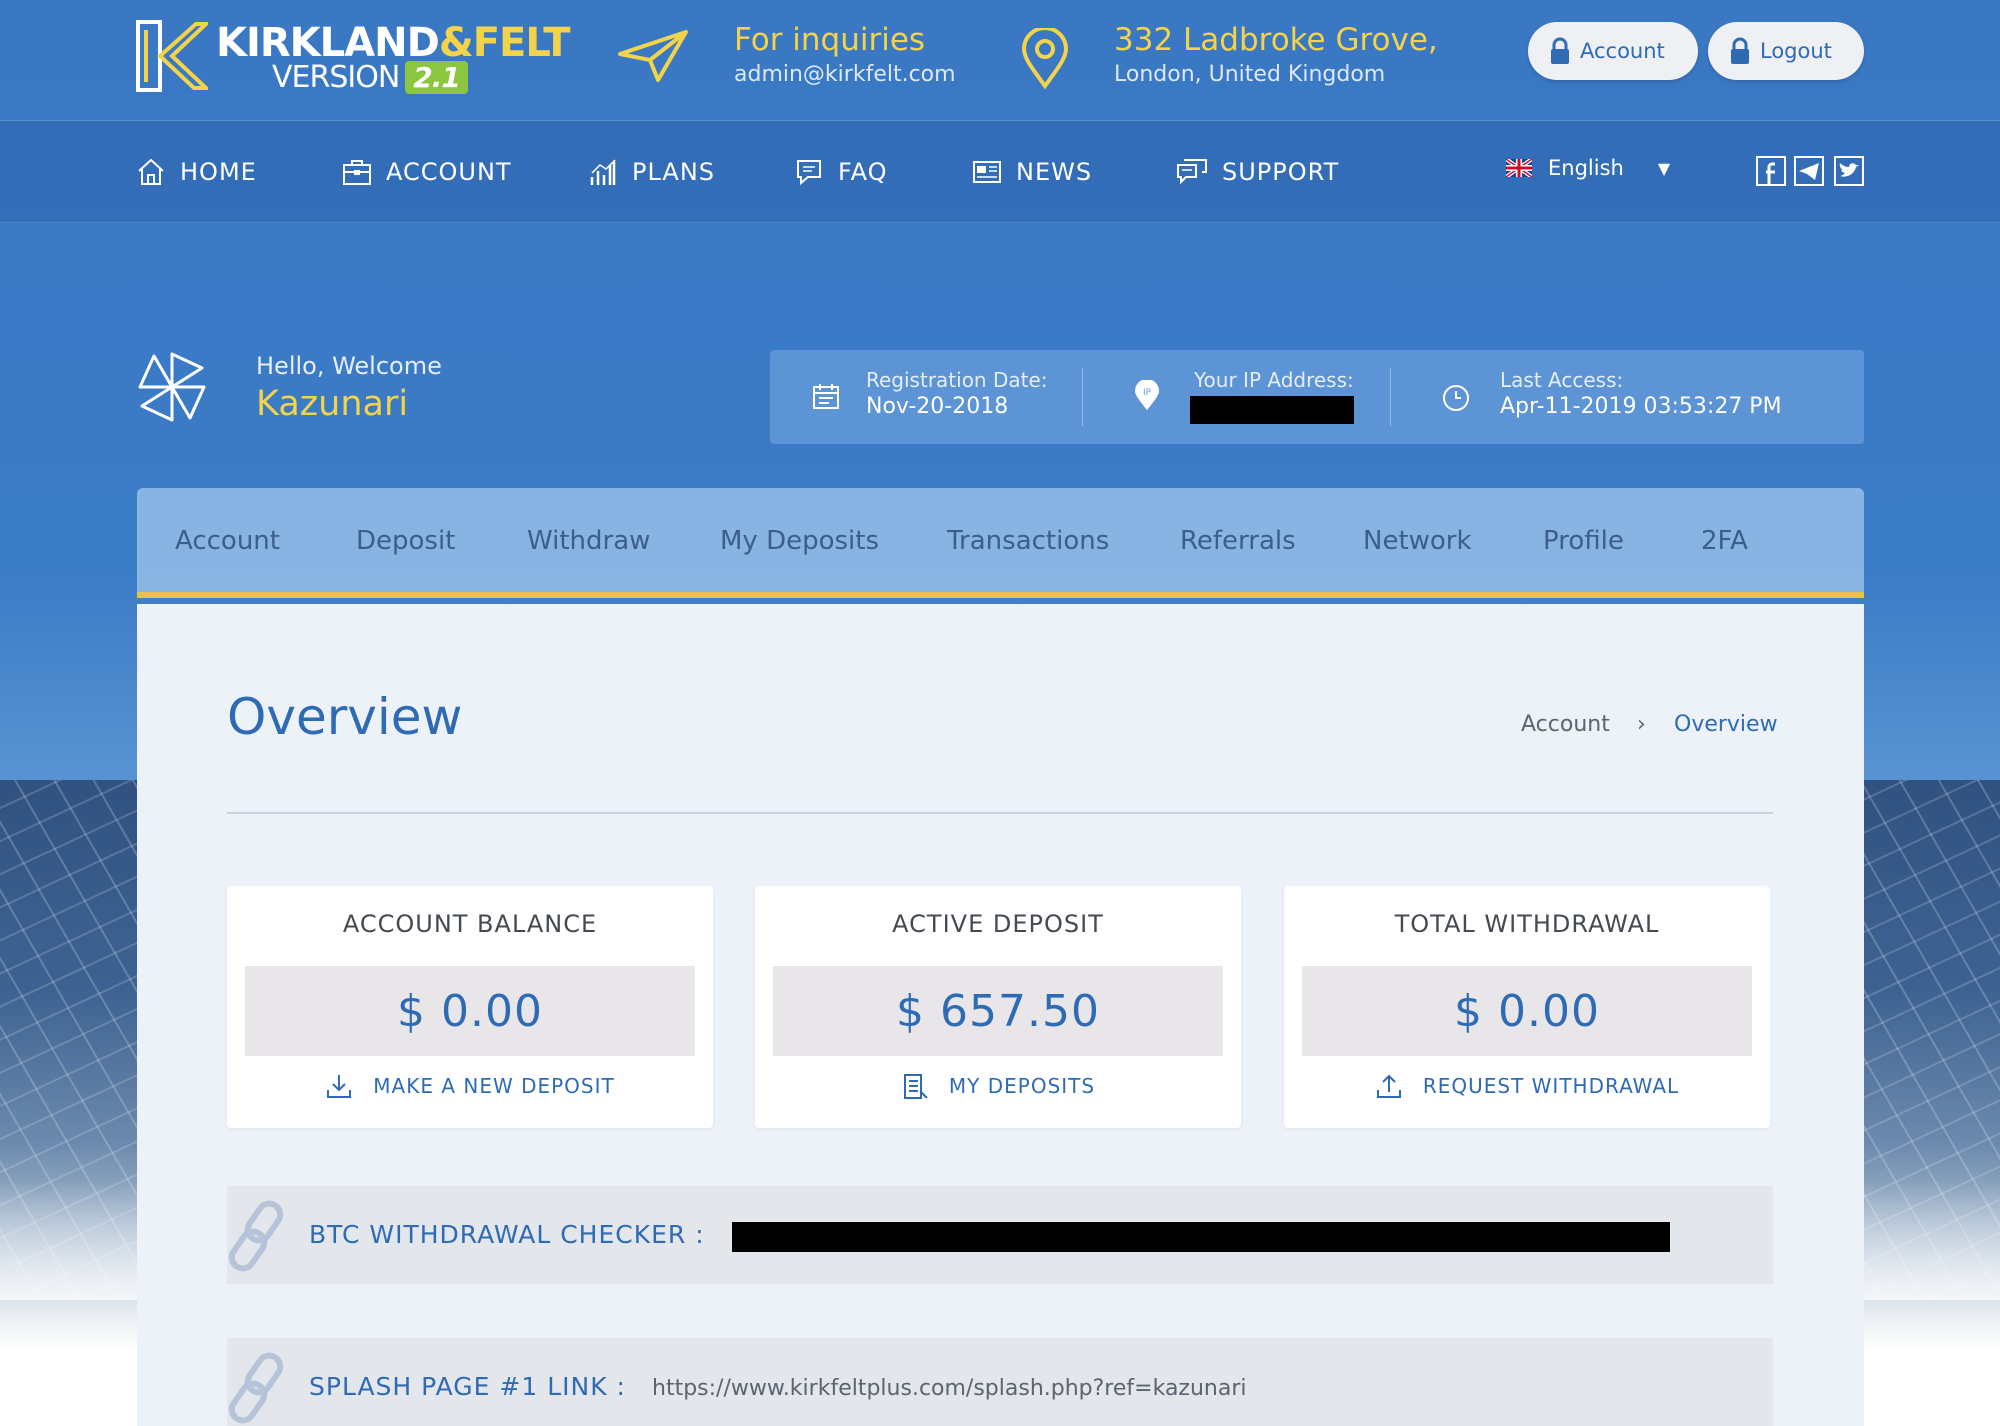 The height and width of the screenshot is (1426, 2000). I want to click on home-icon, so click(151, 171).